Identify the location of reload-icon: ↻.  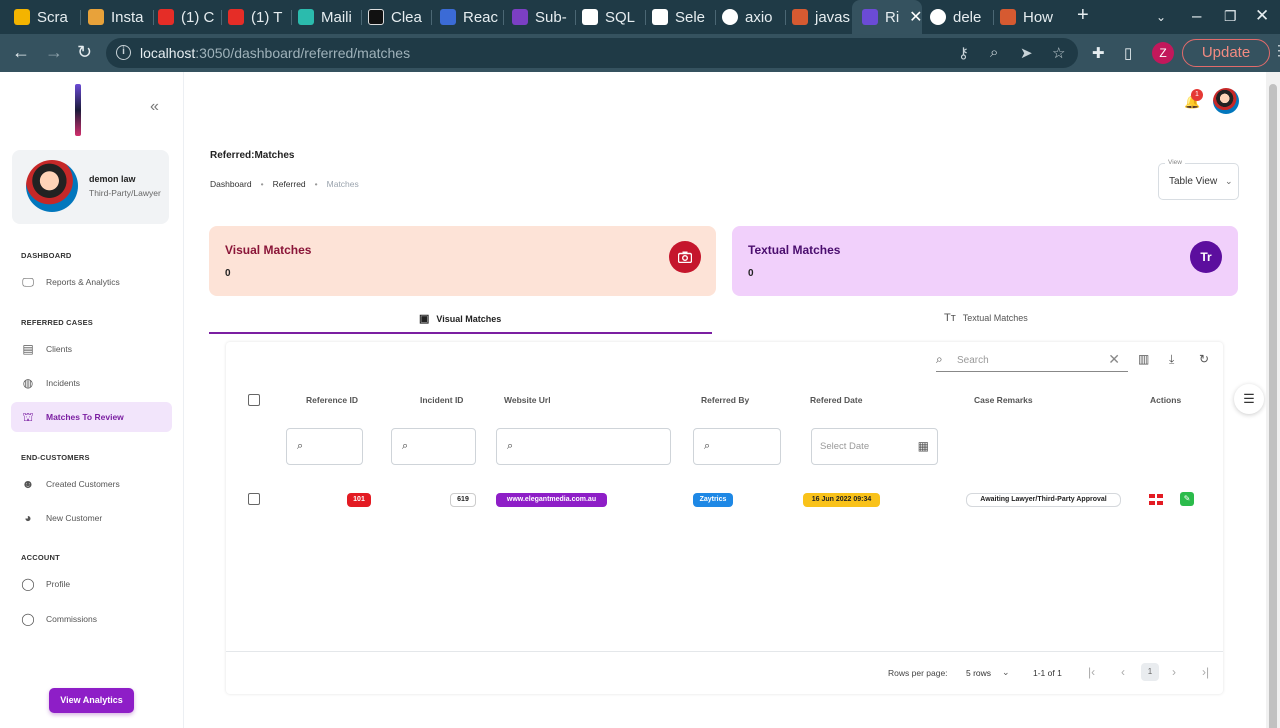
(84, 52).